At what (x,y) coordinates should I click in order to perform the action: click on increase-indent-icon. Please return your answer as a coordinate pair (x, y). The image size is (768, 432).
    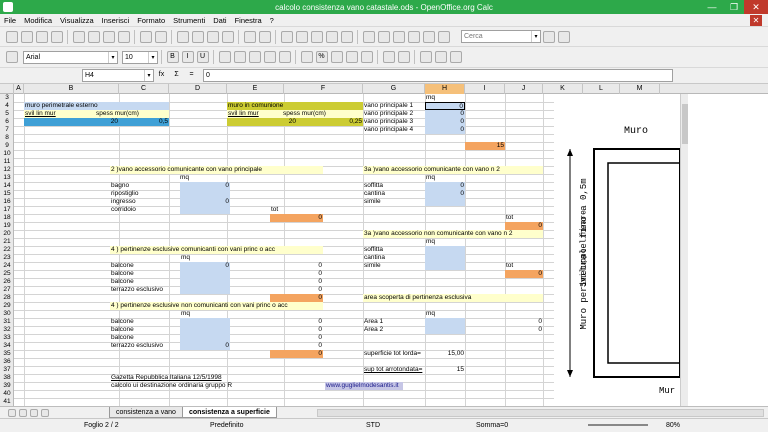
    Looking at the image, I should click on (403, 57).